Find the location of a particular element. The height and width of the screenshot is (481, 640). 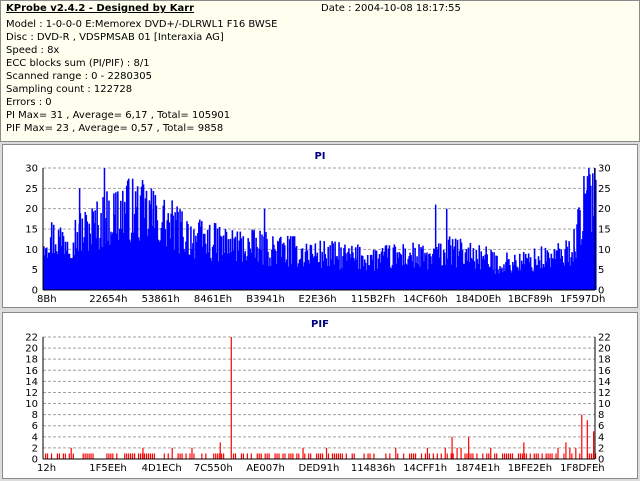

y-tick-label: 30 is located at coordinates (31, 169).